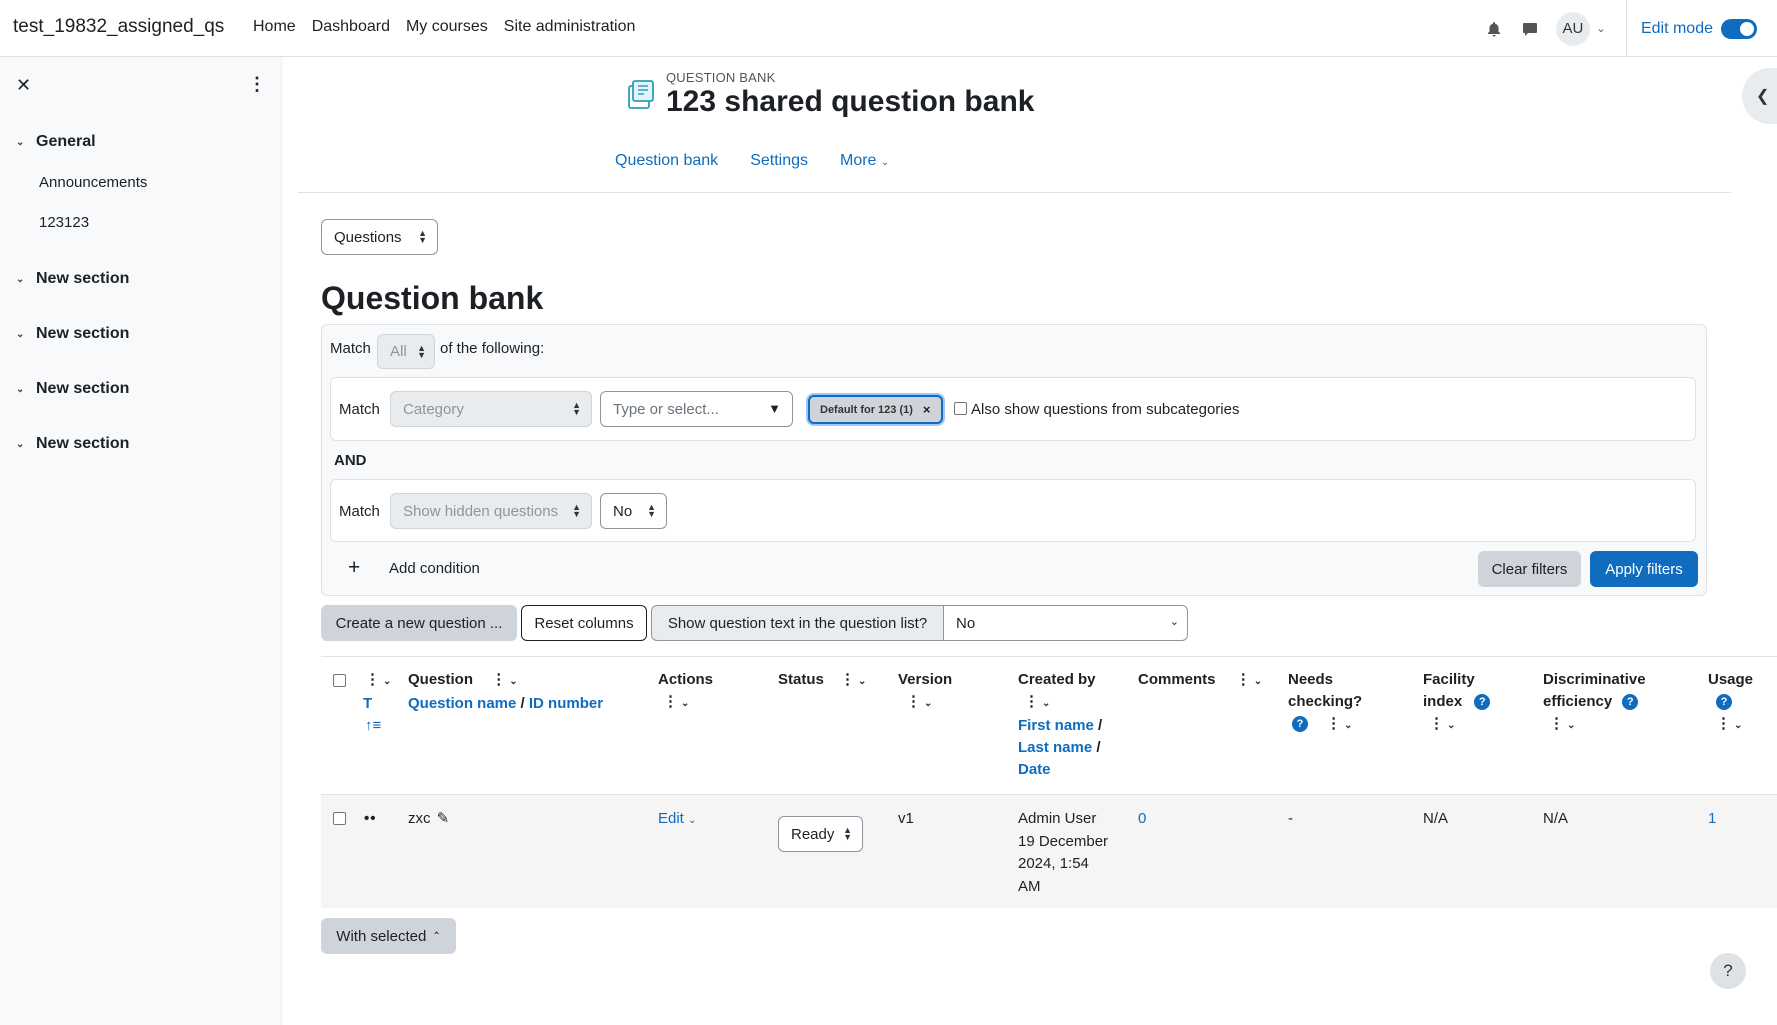 The image size is (1777, 1025). Describe the element at coordinates (858, 160) in the screenshot. I see `tab-more-label: More` at that location.